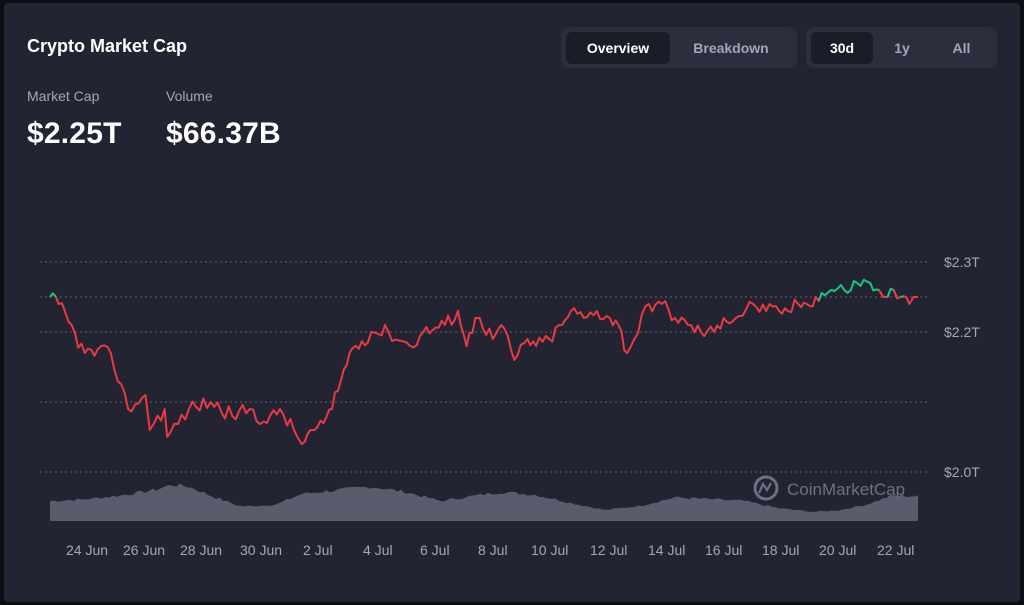 The image size is (1024, 605). What do you see at coordinates (608, 550) in the screenshot?
I see `x-tick-label: 12 Jul` at bounding box center [608, 550].